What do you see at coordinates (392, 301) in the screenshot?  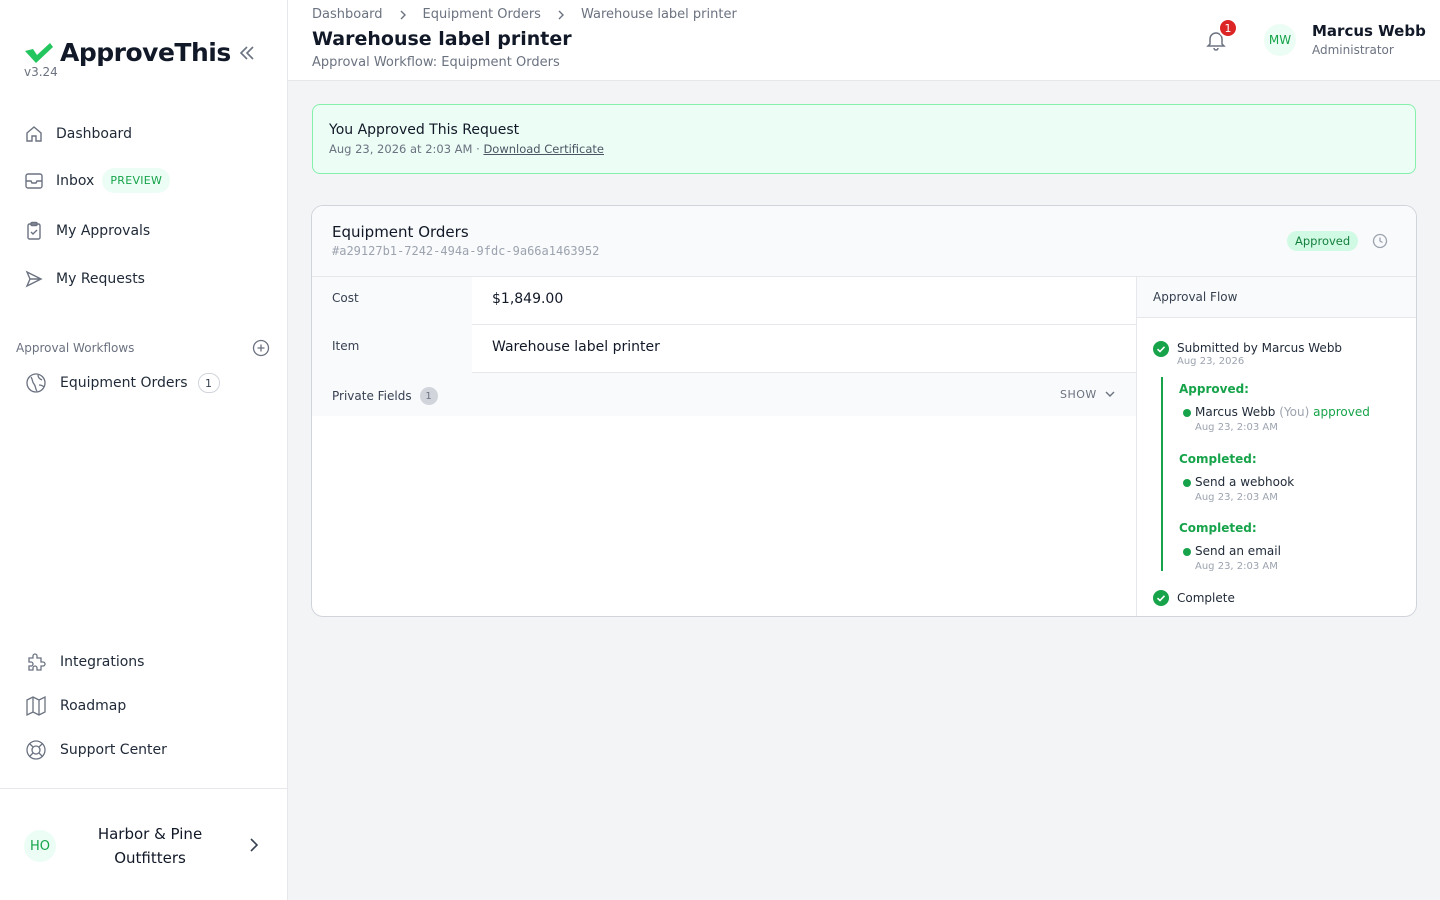 I see `field-label: Cost` at bounding box center [392, 301].